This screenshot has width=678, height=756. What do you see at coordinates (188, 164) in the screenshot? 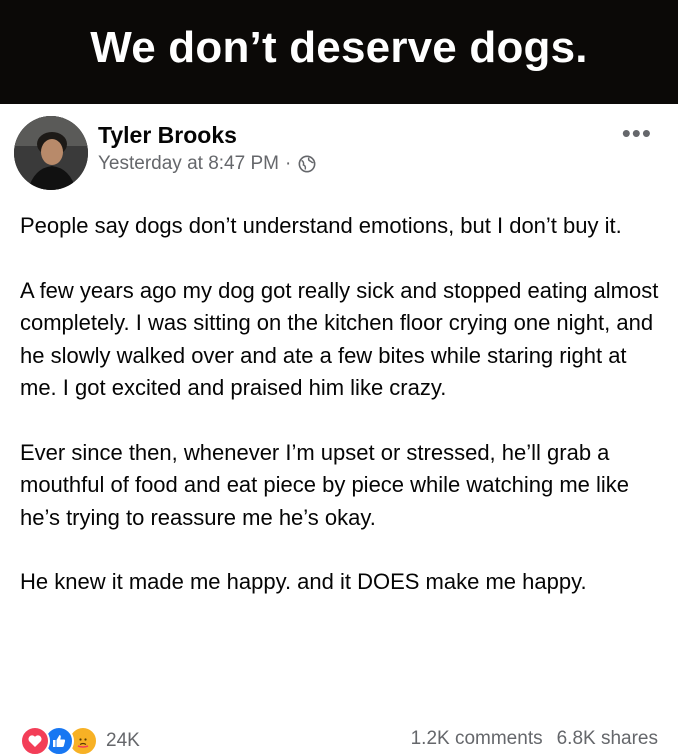
I see `timestamp: Yesterday at 8:47 PM` at bounding box center [188, 164].